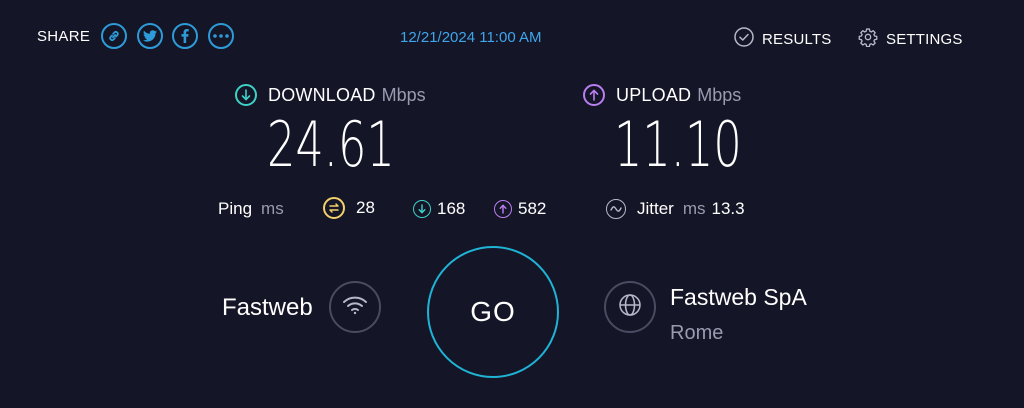 The width and height of the screenshot is (1024, 408). What do you see at coordinates (503, 209) in the screenshot?
I see `upload-latency-icon` at bounding box center [503, 209].